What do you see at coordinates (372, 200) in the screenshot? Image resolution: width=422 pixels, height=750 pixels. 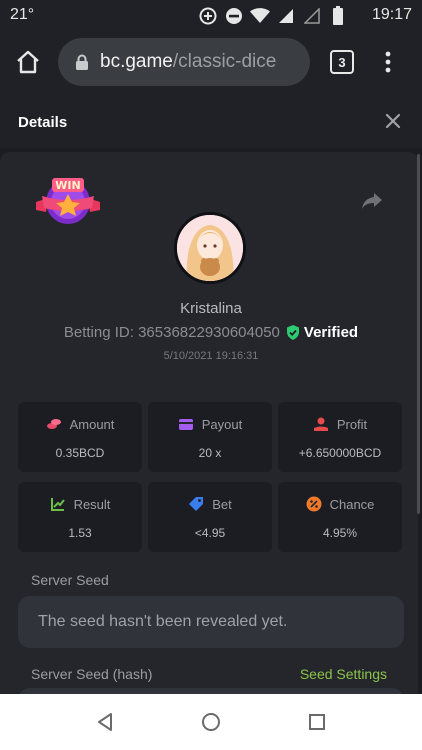 I see `share-icon` at bounding box center [372, 200].